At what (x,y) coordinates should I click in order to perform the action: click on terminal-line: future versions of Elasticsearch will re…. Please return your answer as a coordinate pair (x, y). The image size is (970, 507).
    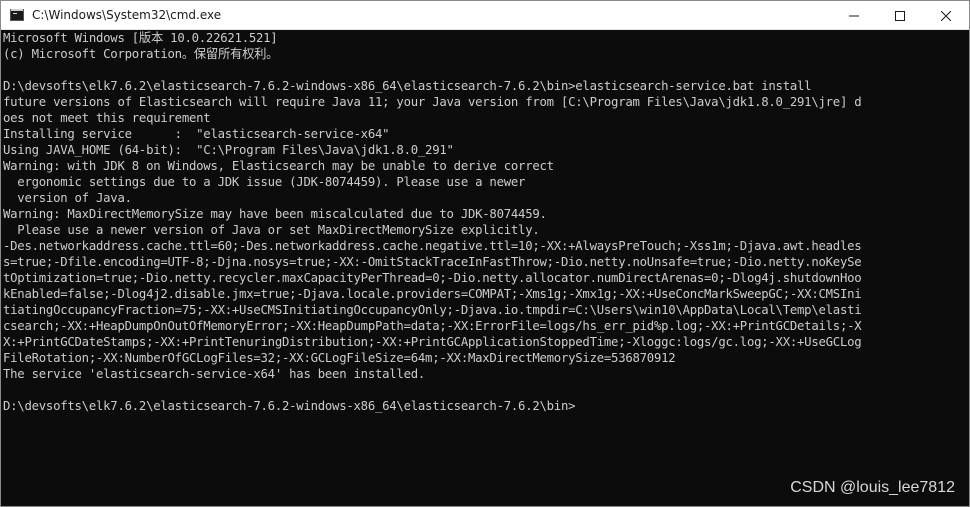
    Looking at the image, I should click on (432, 102).